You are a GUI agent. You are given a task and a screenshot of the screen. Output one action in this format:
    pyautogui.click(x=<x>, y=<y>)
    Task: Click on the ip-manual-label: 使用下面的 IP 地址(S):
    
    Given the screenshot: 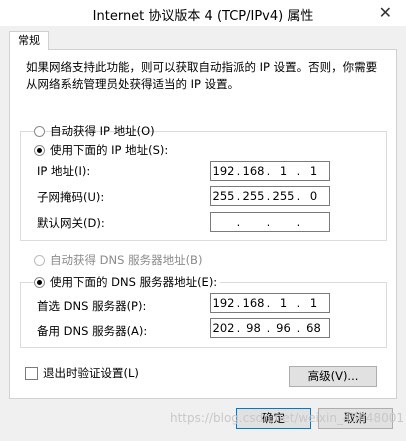 What is the action you would take?
    pyautogui.click(x=109, y=150)
    